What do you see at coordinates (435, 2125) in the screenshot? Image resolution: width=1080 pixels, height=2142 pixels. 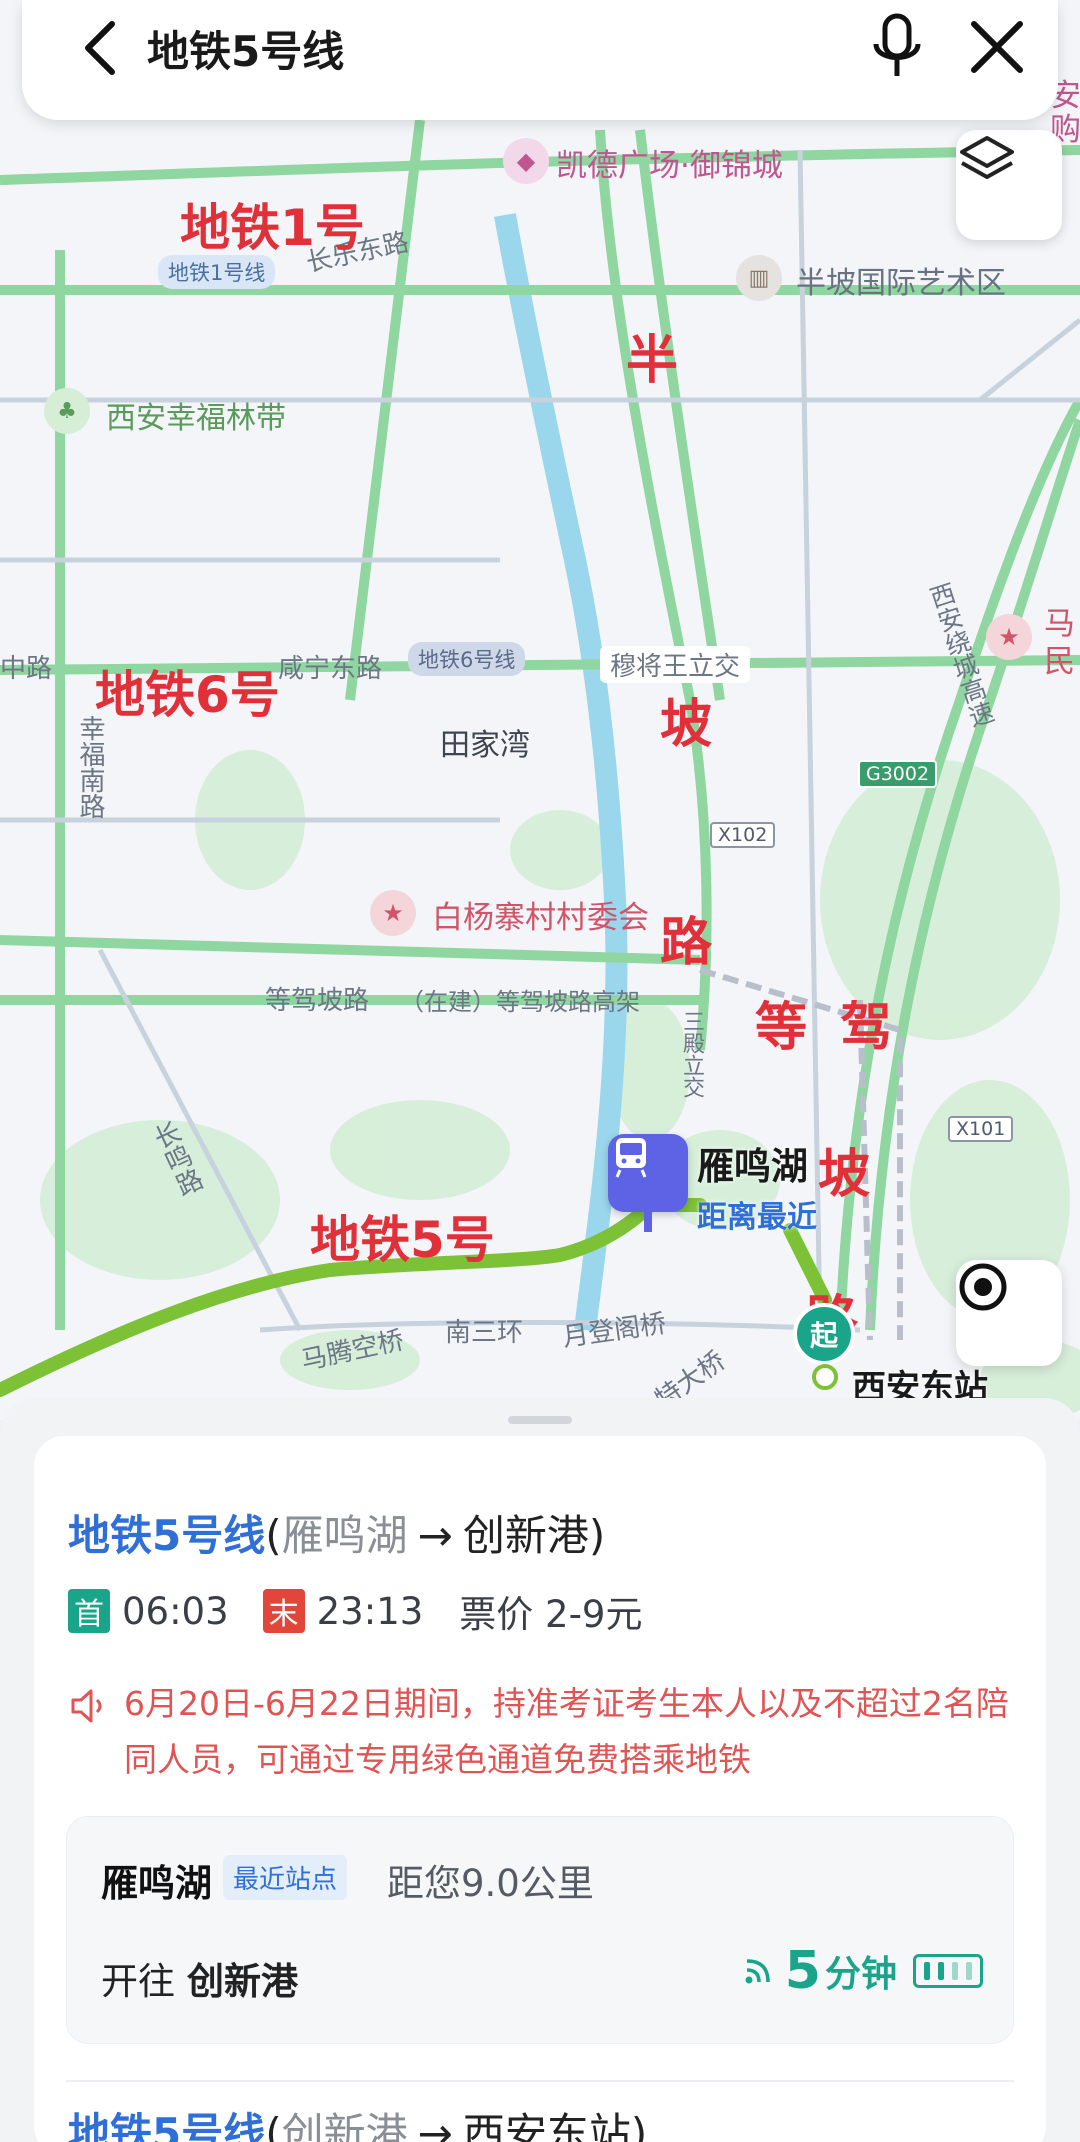 I see `arrow-icon-b: →` at bounding box center [435, 2125].